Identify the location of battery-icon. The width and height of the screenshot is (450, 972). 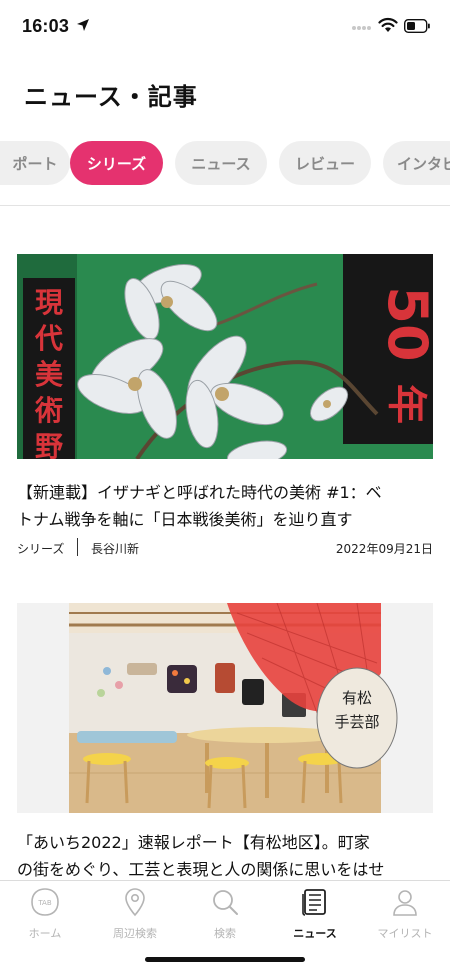
(417, 26).